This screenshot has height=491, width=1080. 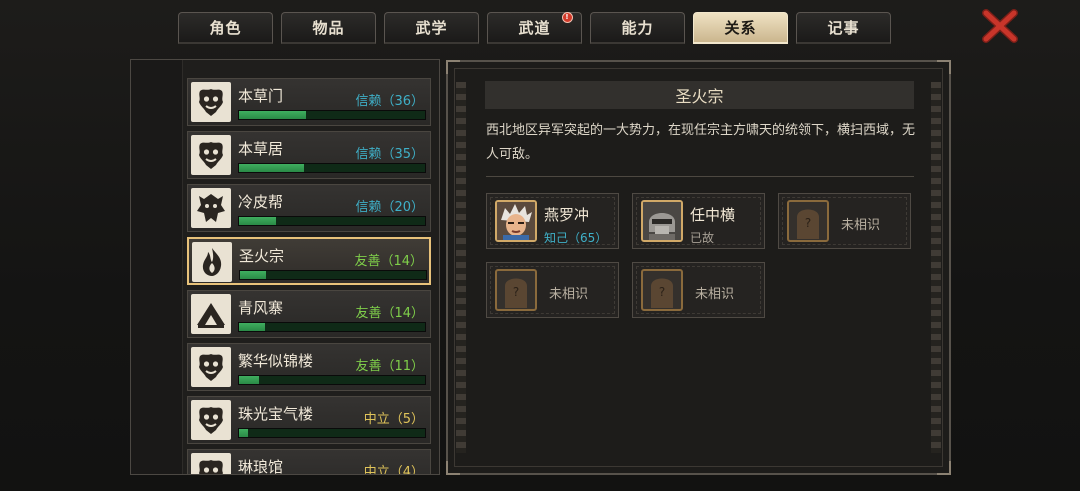 What do you see at coordinates (701, 142) in the screenshot?
I see `faction-description: 西北地区异军突起的一大势力，在现任宗主方啸天的统领下，横扫西域，无人可敌。` at bounding box center [701, 142].